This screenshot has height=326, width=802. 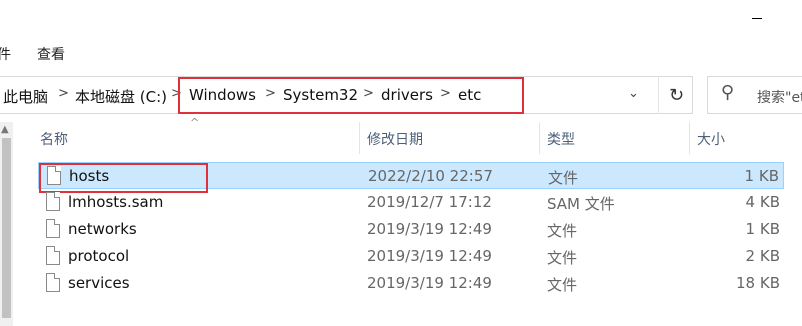 I want to click on column-header-size: 大小, so click(x=711, y=139).